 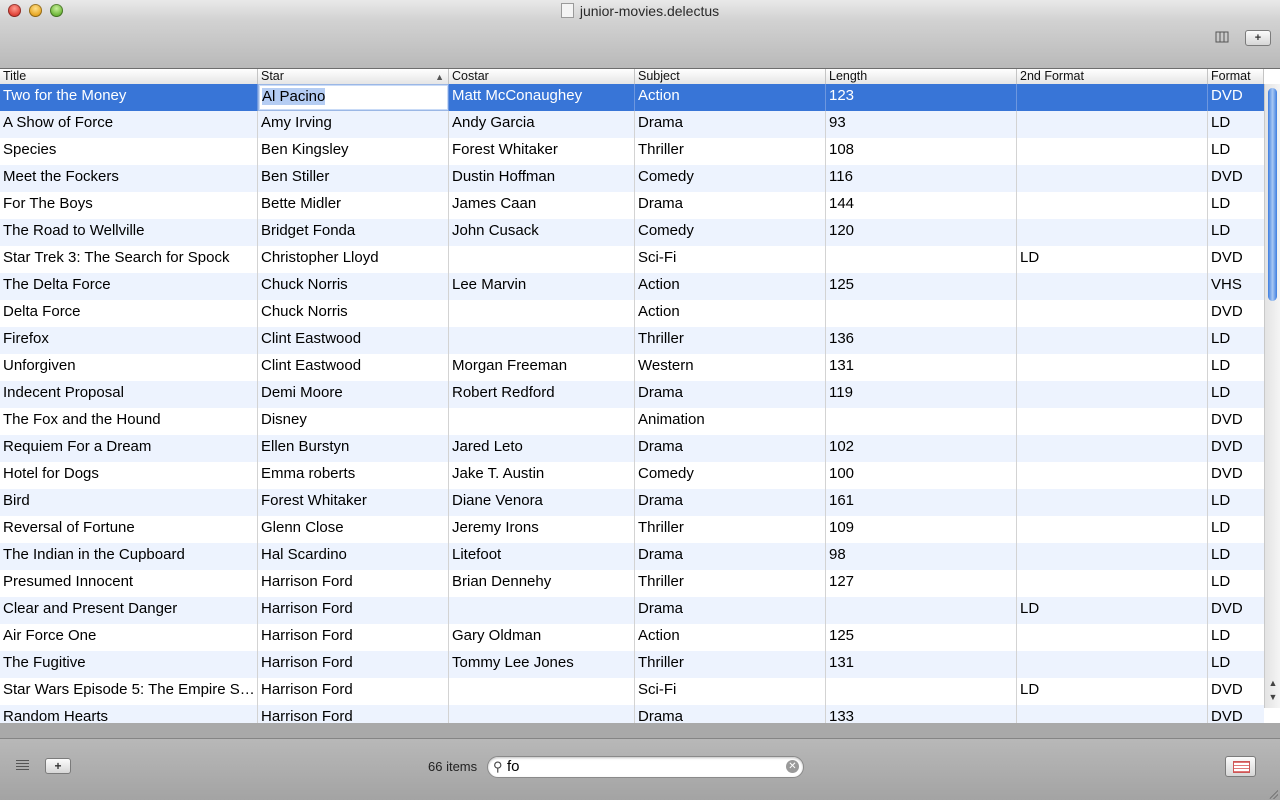 I want to click on cell-star: Ben Kingsley, so click(x=353, y=151).